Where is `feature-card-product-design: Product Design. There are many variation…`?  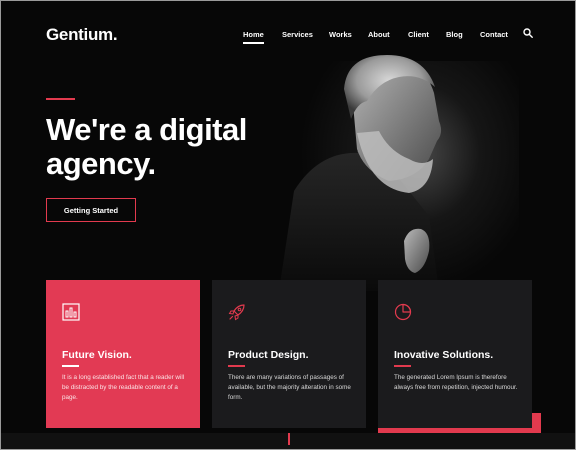
feature-card-product-design: Product Design. There are many variation… is located at coordinates (289, 354).